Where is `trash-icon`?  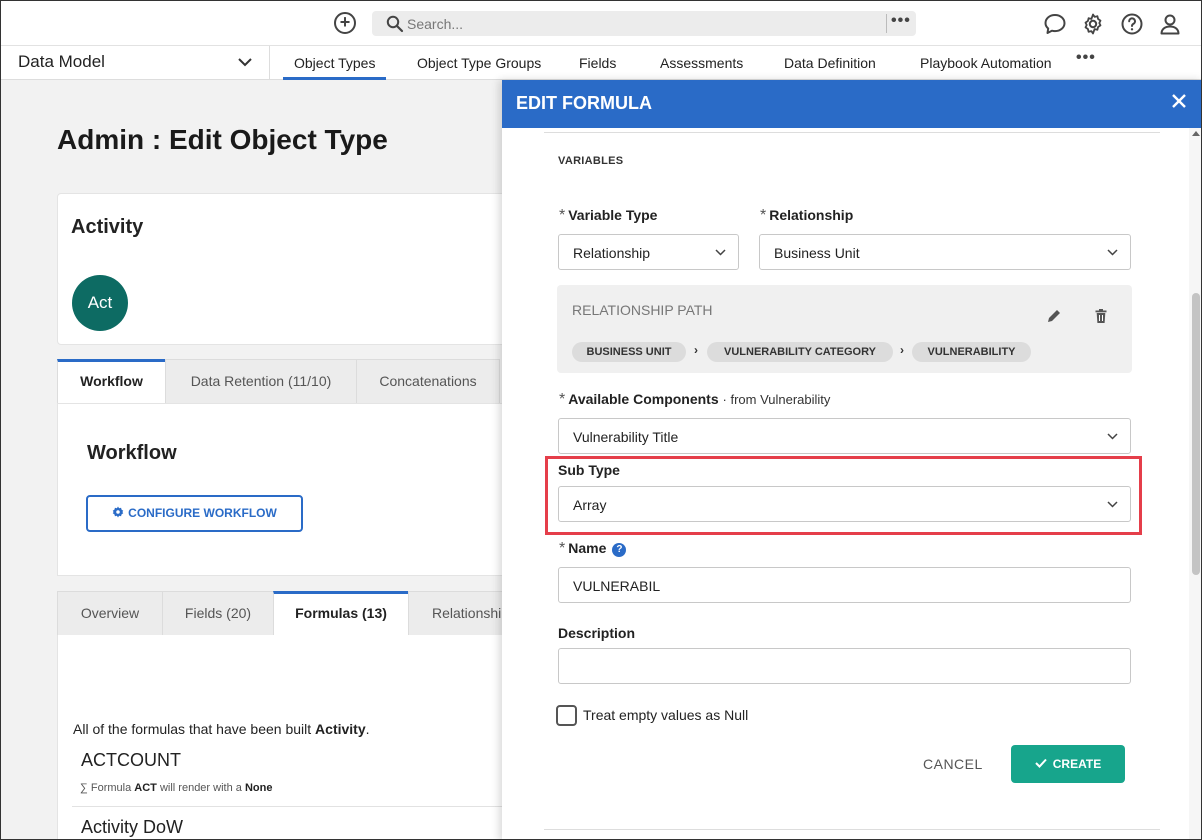
trash-icon is located at coordinates (1101, 316).